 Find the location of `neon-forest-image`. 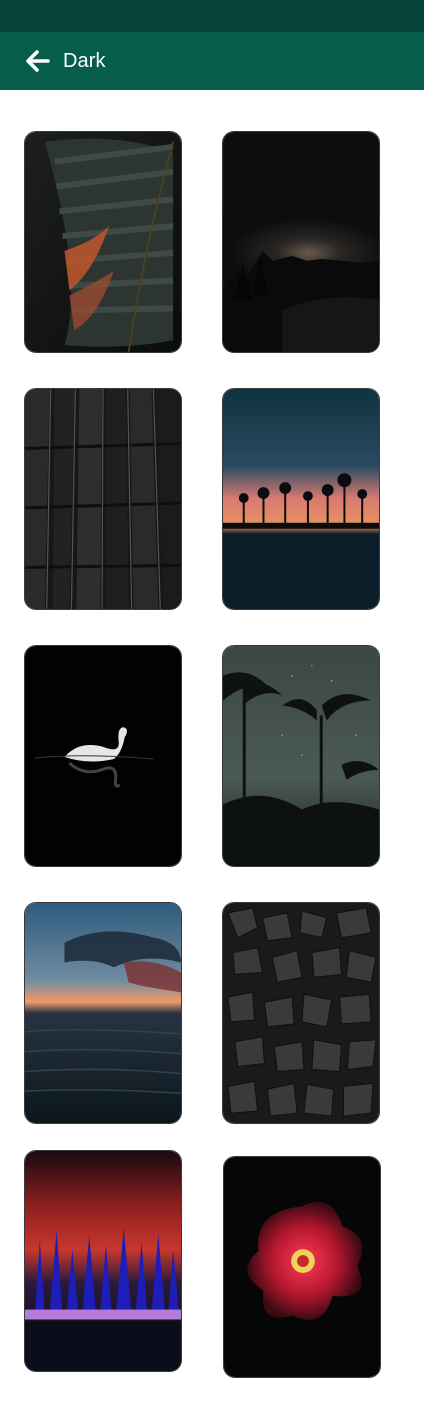

neon-forest-image is located at coordinates (103, 1261).